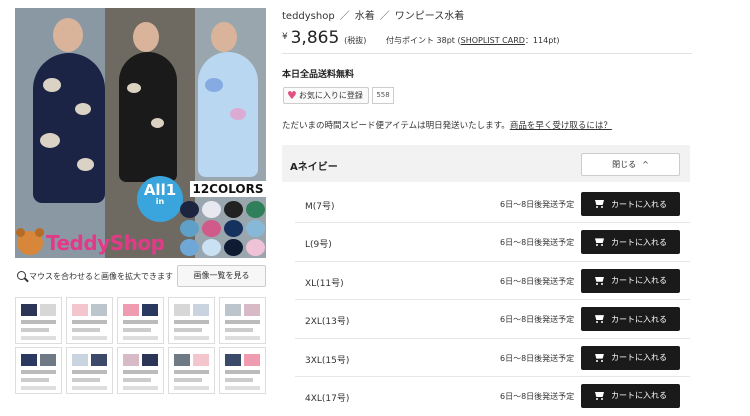  Describe the element at coordinates (492, 396) in the screenshot. I see `size-row: 4XL(17号) 6日〜8日後発送予定 カートに入れる` at that location.